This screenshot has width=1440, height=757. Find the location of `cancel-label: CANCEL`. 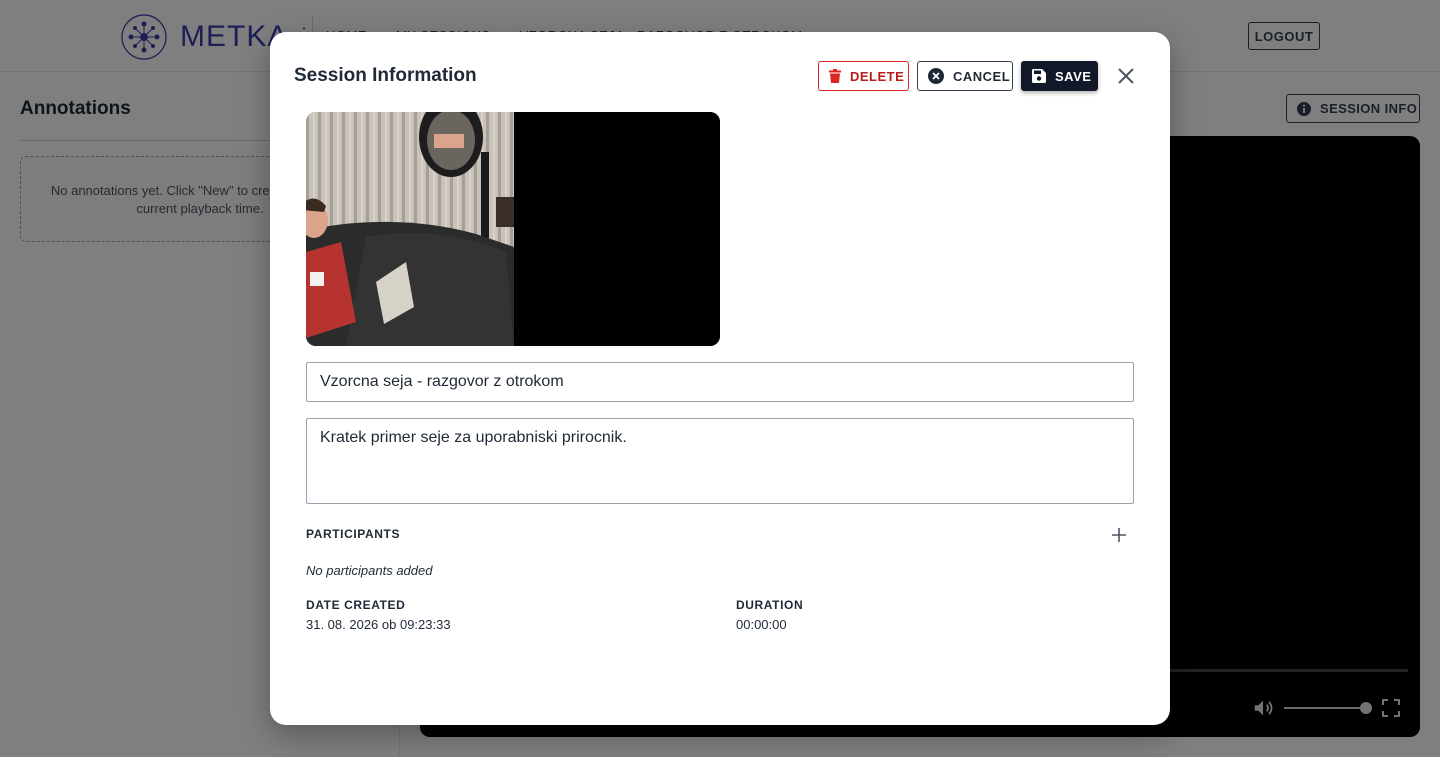

cancel-label: CANCEL is located at coordinates (982, 76).